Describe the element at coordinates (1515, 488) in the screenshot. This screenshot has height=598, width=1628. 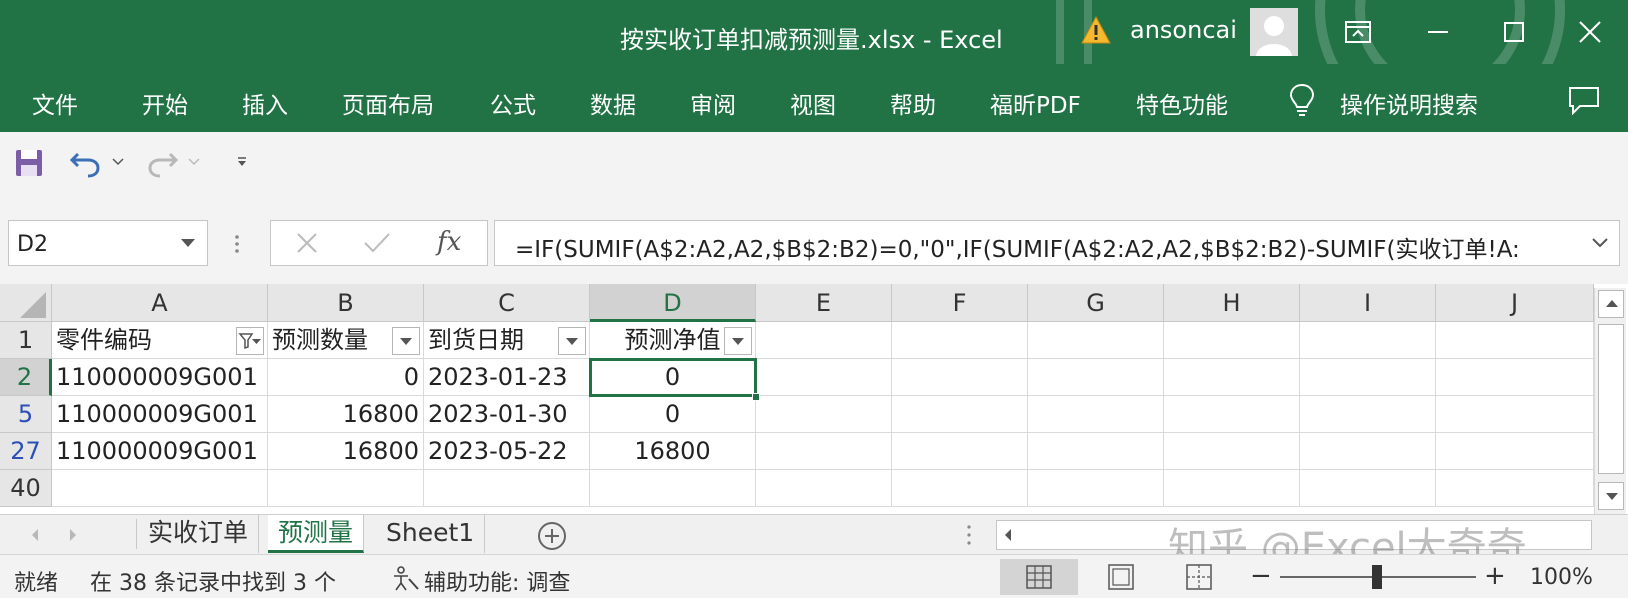
I see `cell-j40` at that location.